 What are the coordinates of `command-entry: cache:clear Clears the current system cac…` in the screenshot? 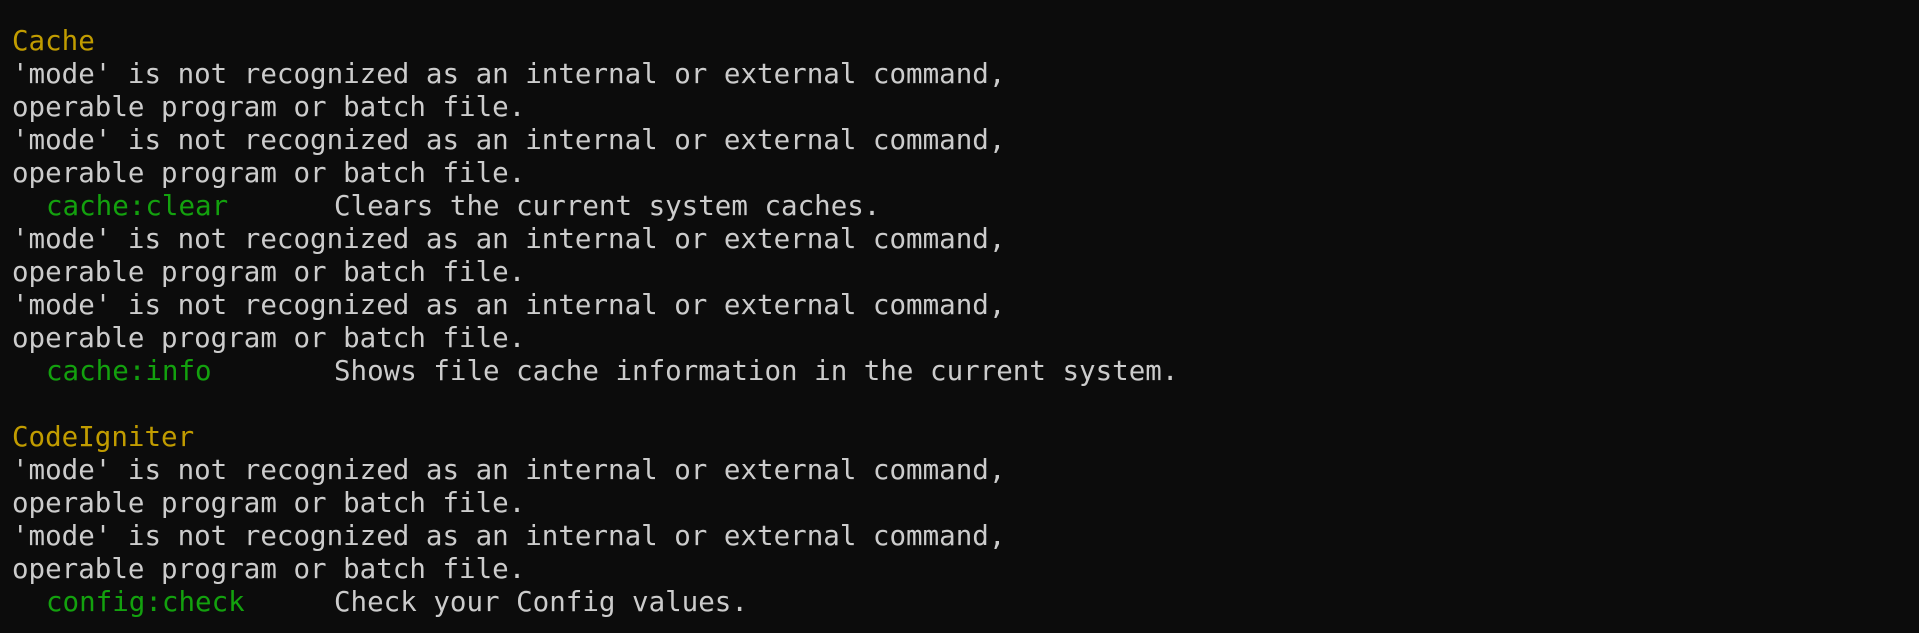 It's located at (965, 206).